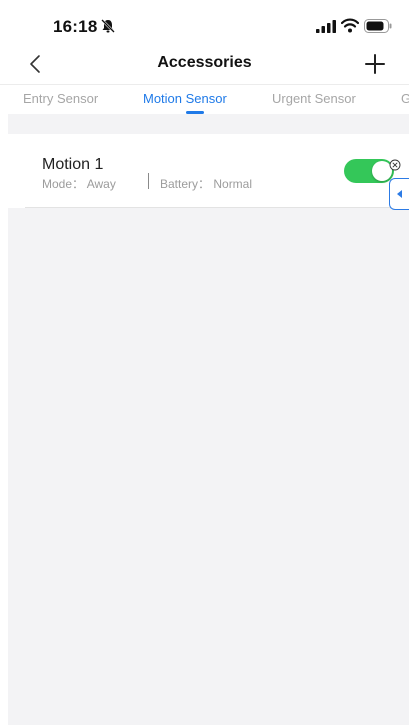  What do you see at coordinates (185, 98) in the screenshot?
I see `tab-motion-sensor: Motion Sensor` at bounding box center [185, 98].